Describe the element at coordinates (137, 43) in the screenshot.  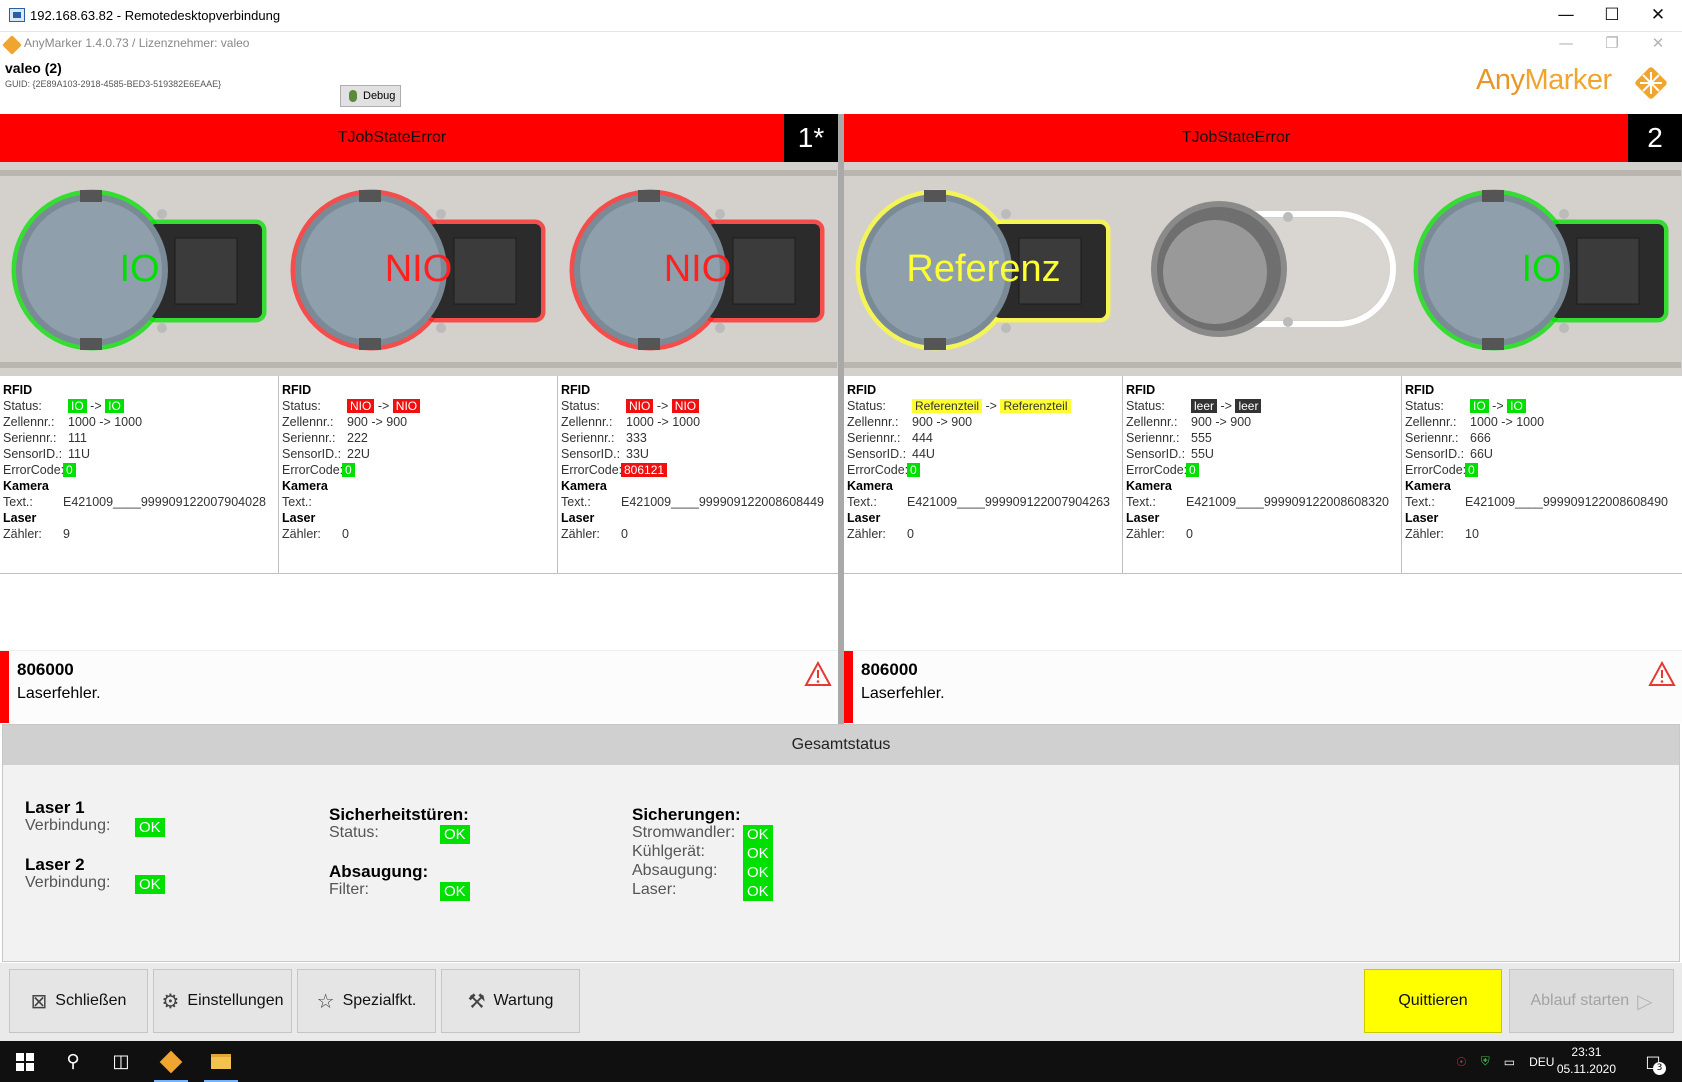
I see `app-window-title: AnyMarker 1.4.0.73 / Lizenznehmer: valeo` at that location.